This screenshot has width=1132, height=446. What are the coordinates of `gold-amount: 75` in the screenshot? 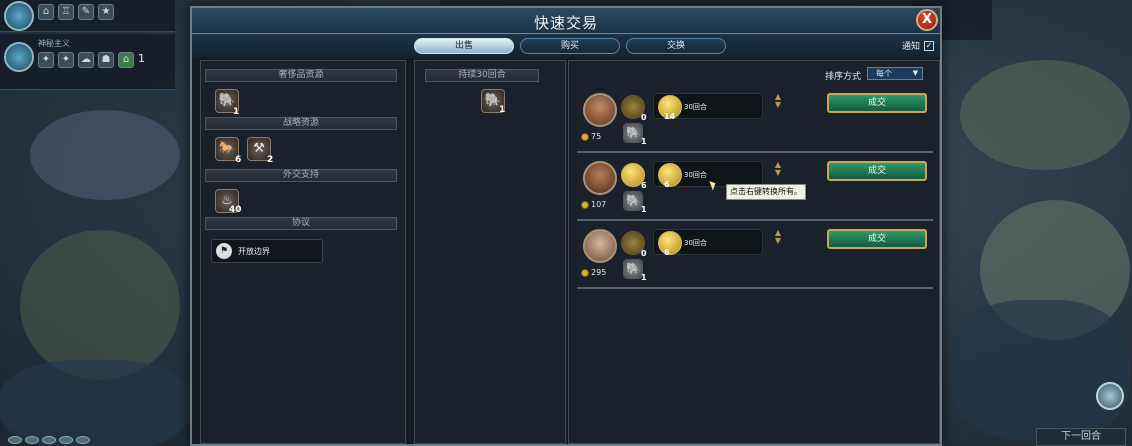 It's located at (596, 136).